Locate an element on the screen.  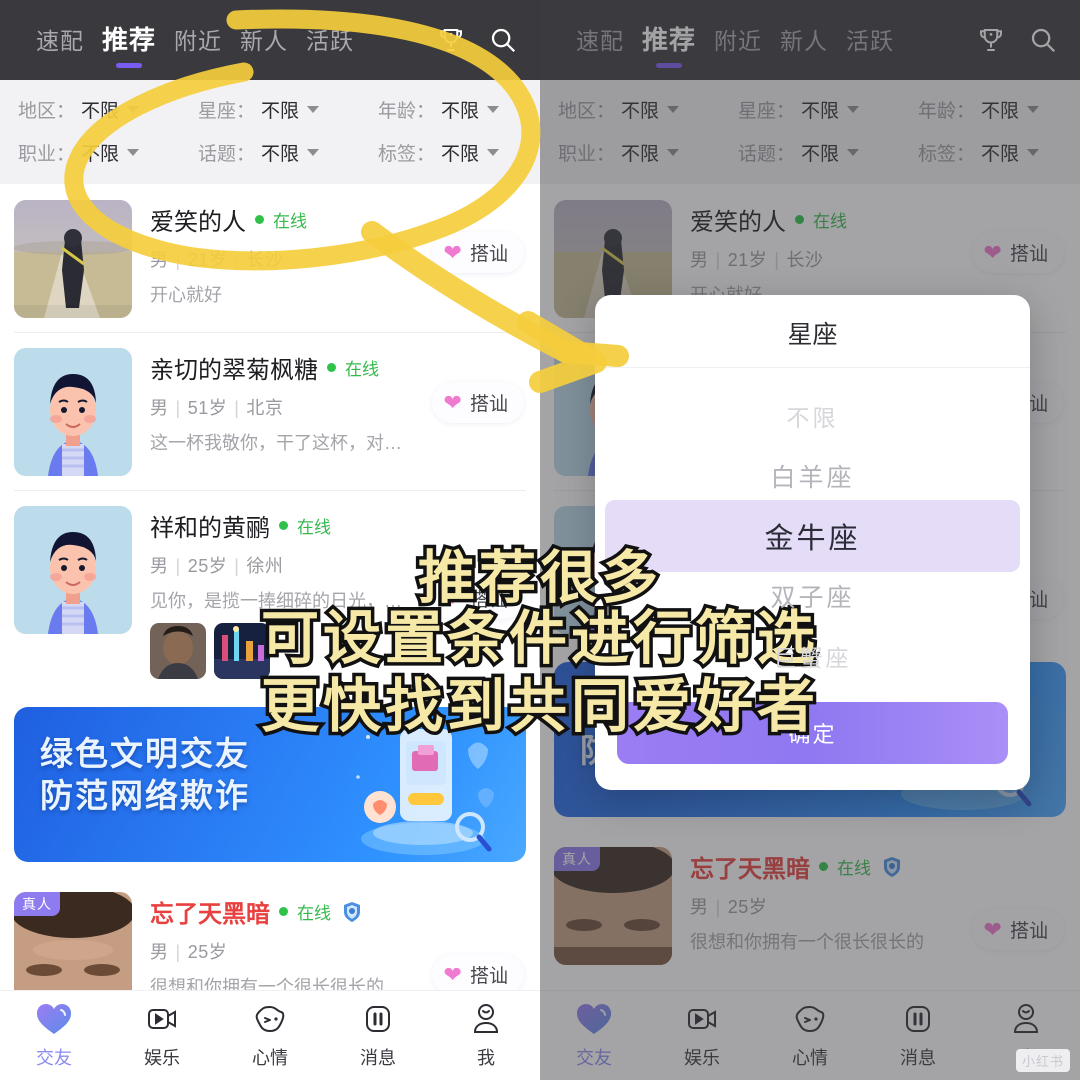
table-row: 爱笑的人 在线 男|21岁|长沙 开心就好 ❤ 搭讪 is located at coordinates (270, 258).